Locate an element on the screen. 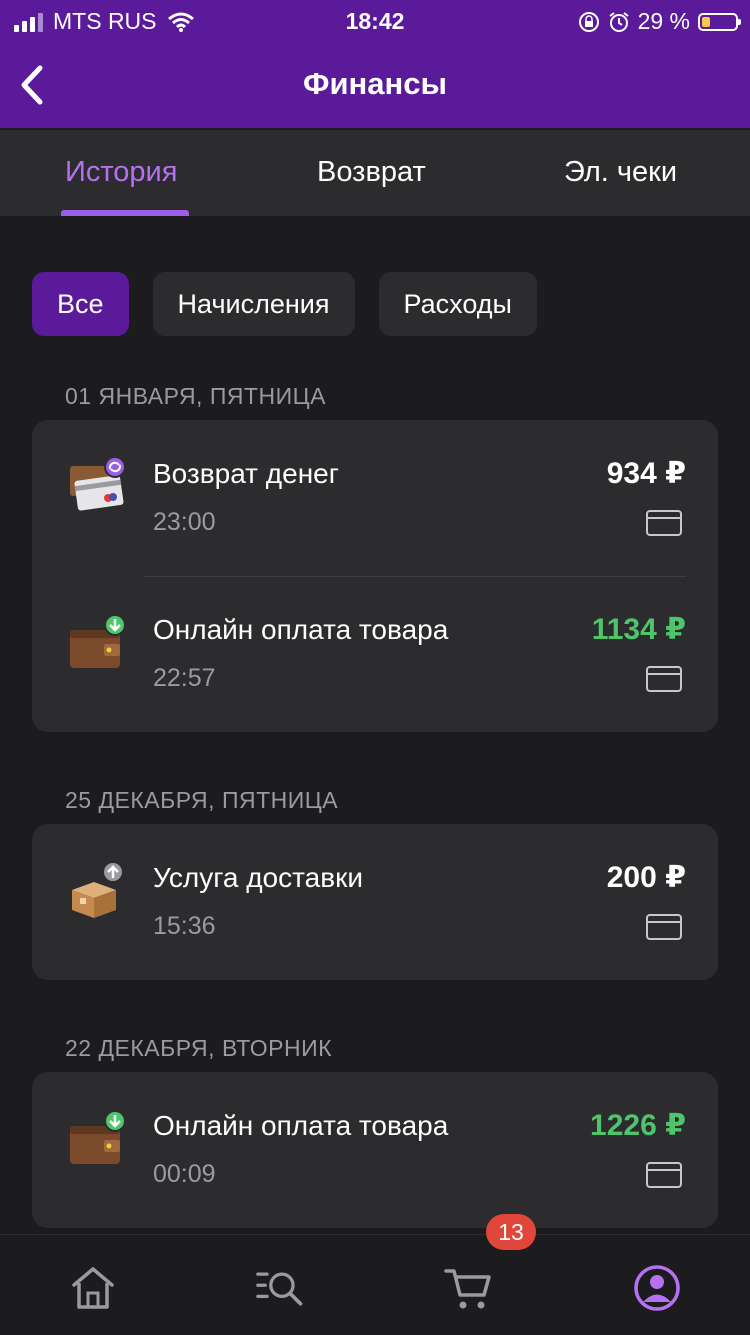  filter-chips: Все Начисления Расходы is located at coordinates (284, 304).